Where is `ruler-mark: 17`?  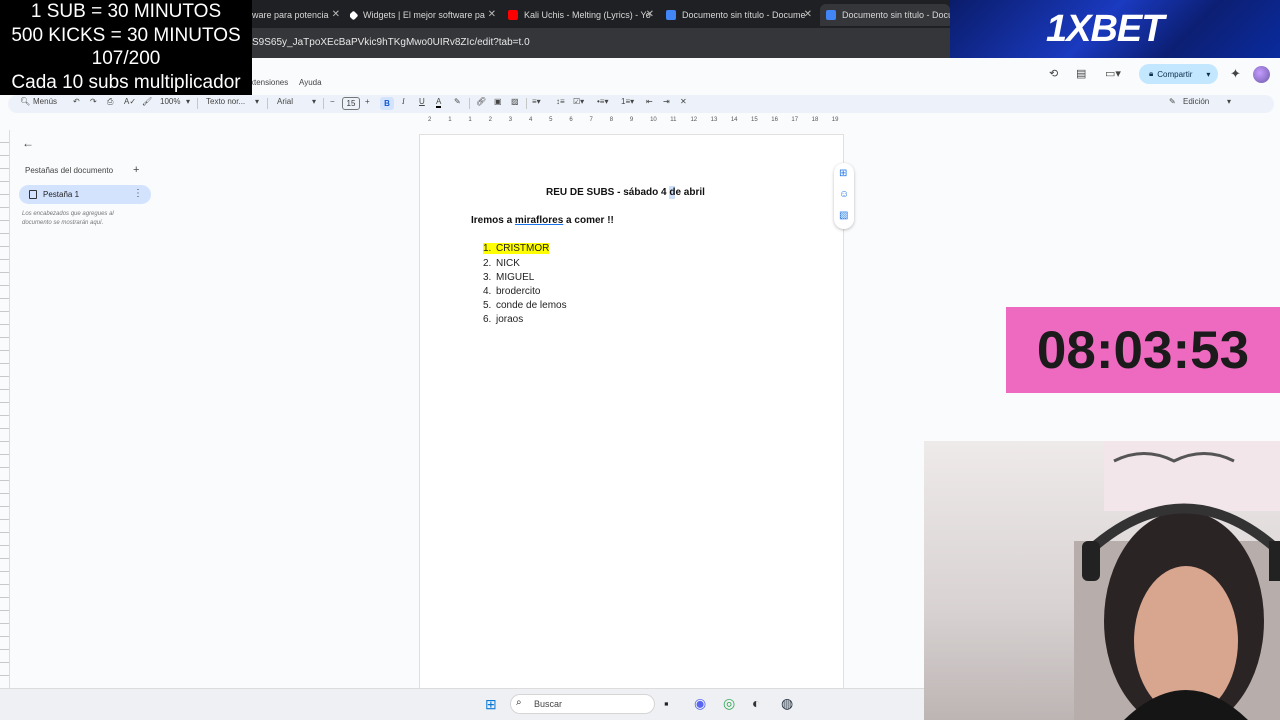 ruler-mark: 17 is located at coordinates (795, 120).